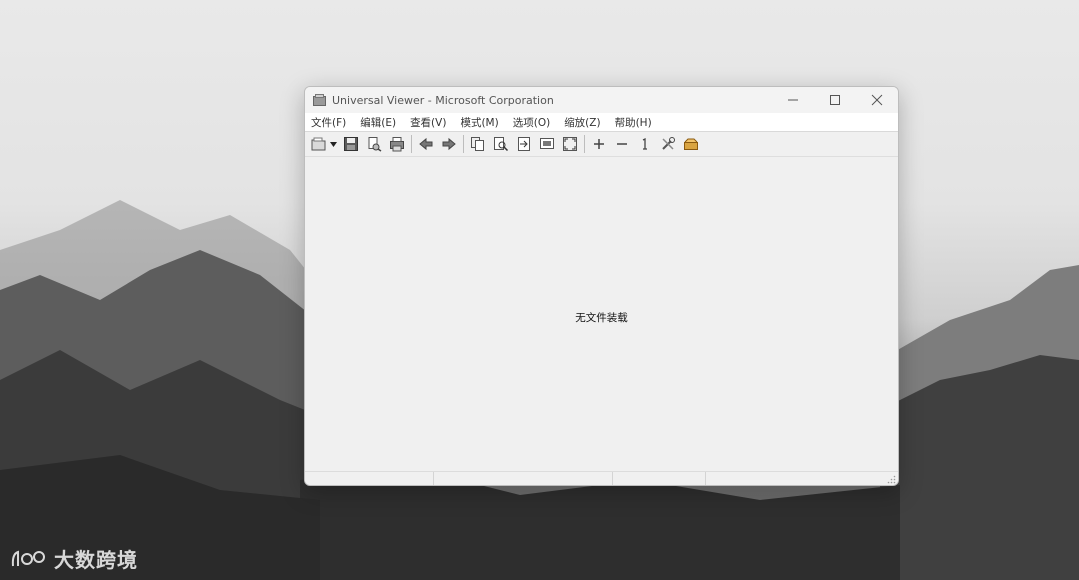 The width and height of the screenshot is (1079, 580). I want to click on fit-window-icon, so click(547, 143).